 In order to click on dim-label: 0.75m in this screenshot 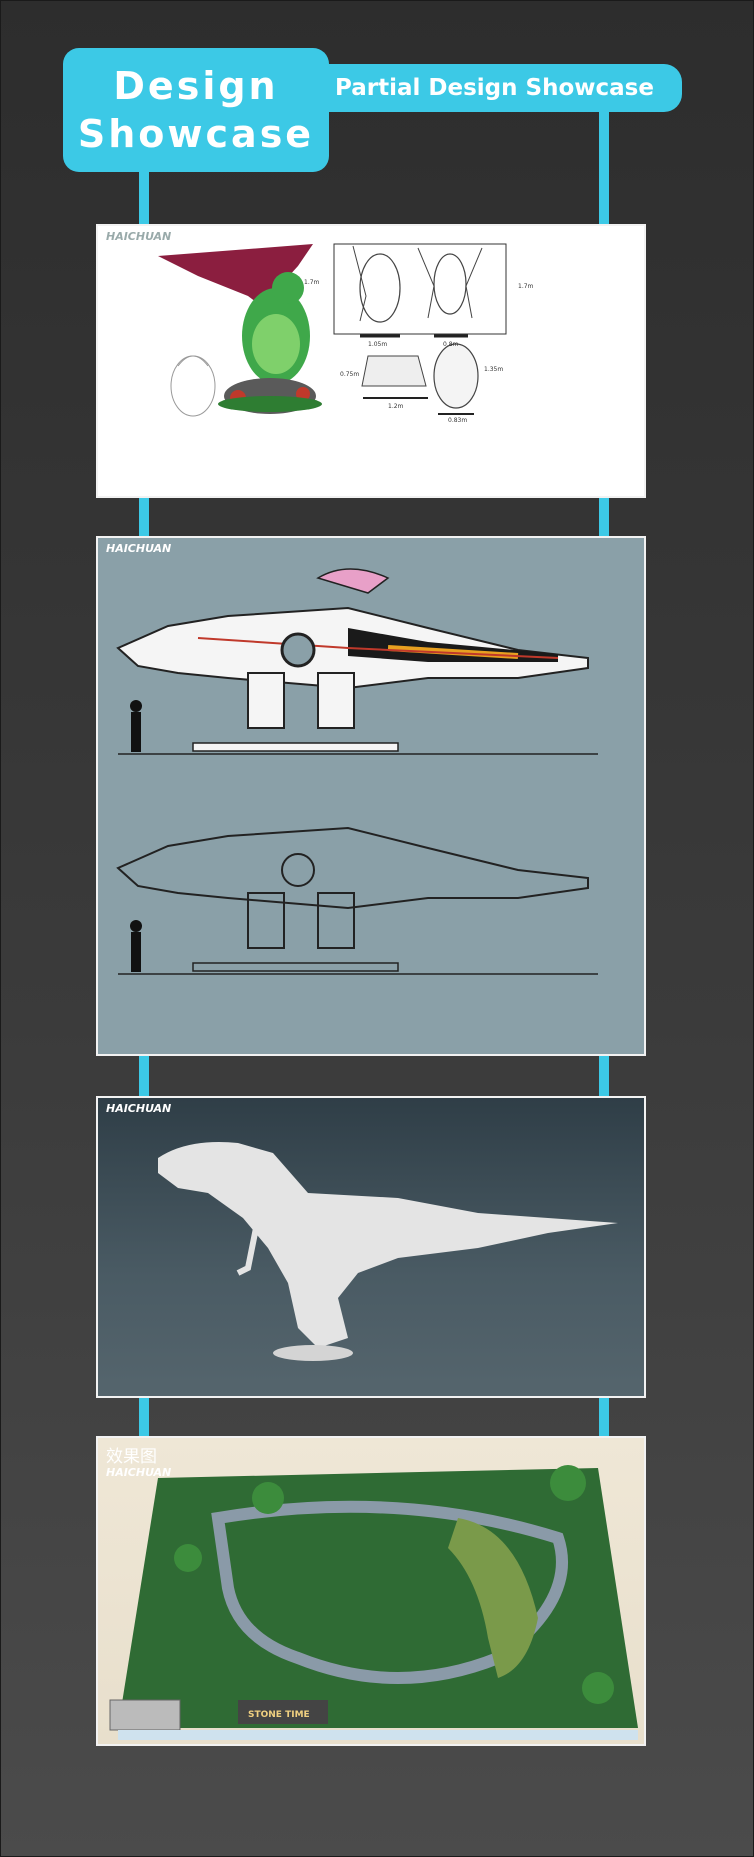, I will do `click(349, 374)`.